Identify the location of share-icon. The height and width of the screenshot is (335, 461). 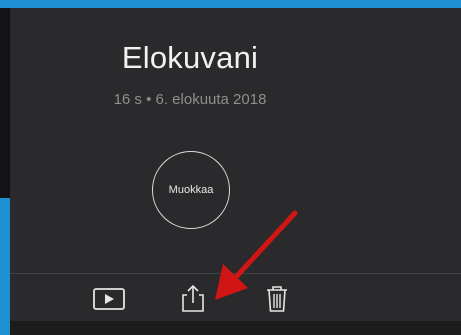
(193, 298).